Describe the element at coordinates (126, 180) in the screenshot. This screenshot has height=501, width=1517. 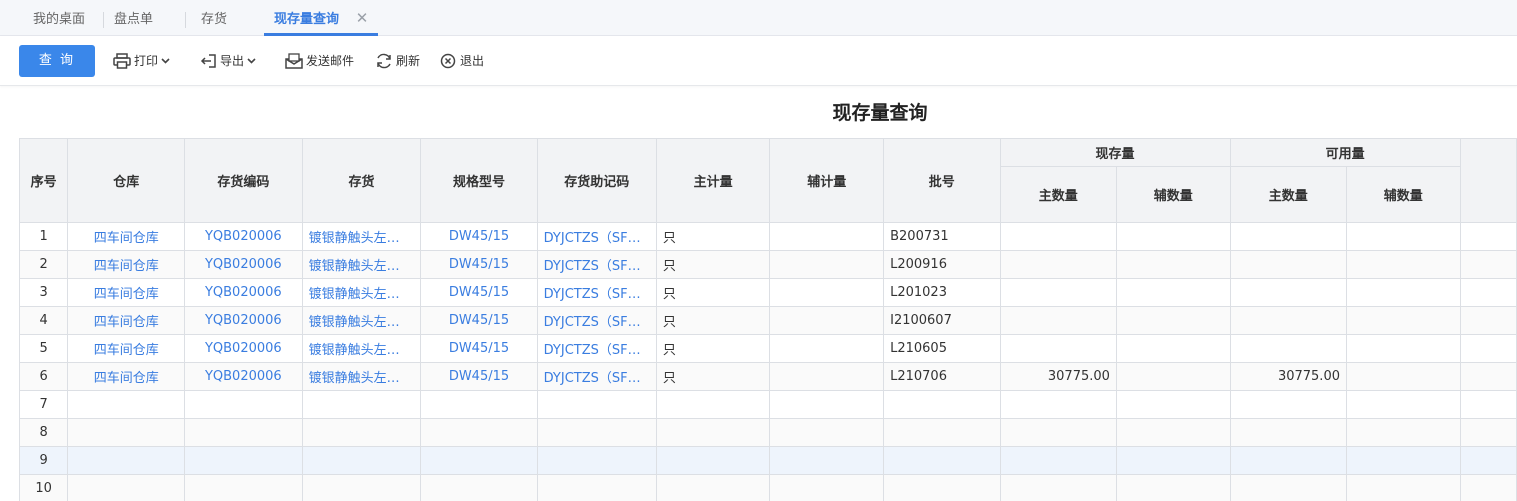
I see `col-header-warehouse: 仓库` at that location.